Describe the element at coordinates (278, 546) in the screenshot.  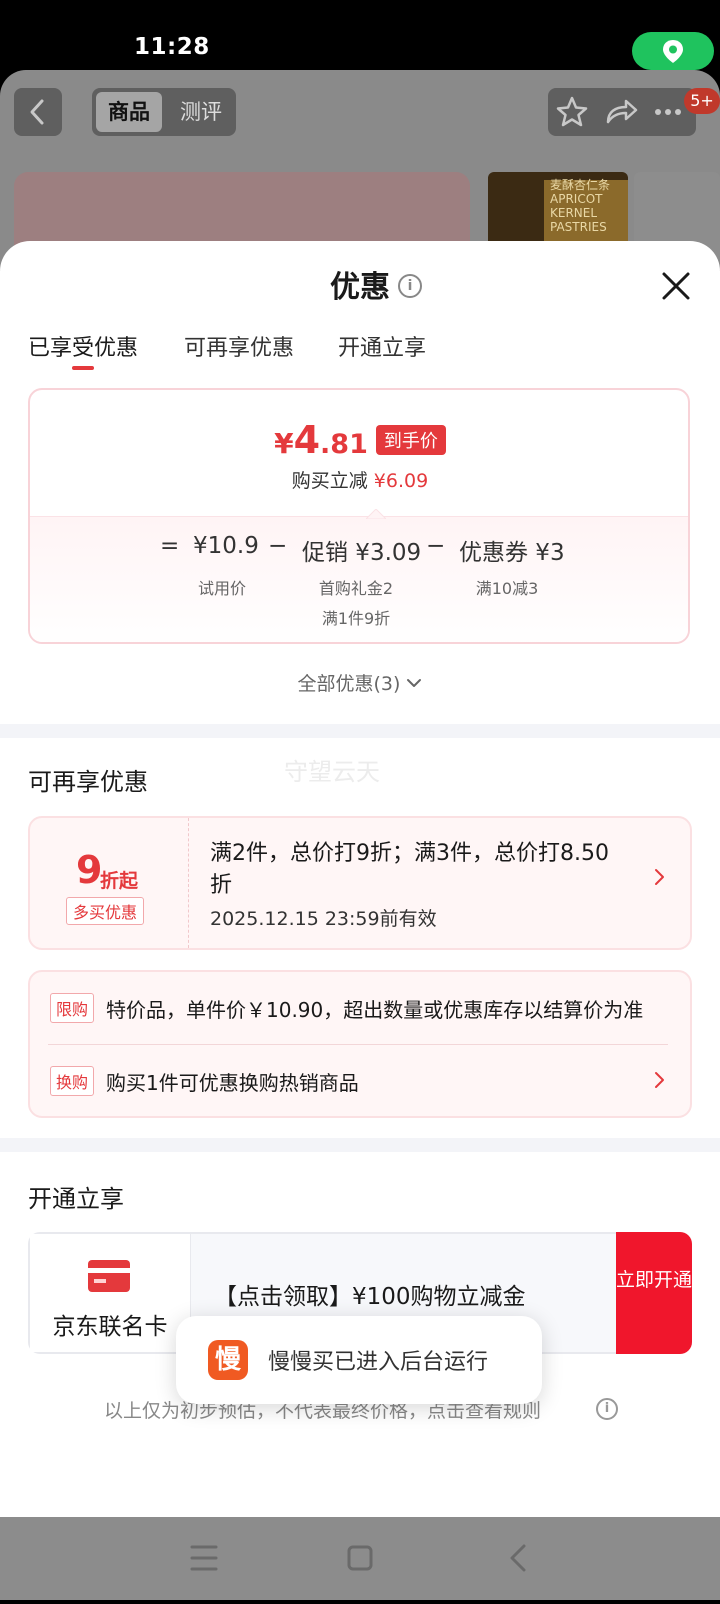
I see `minus-sign: −` at that location.